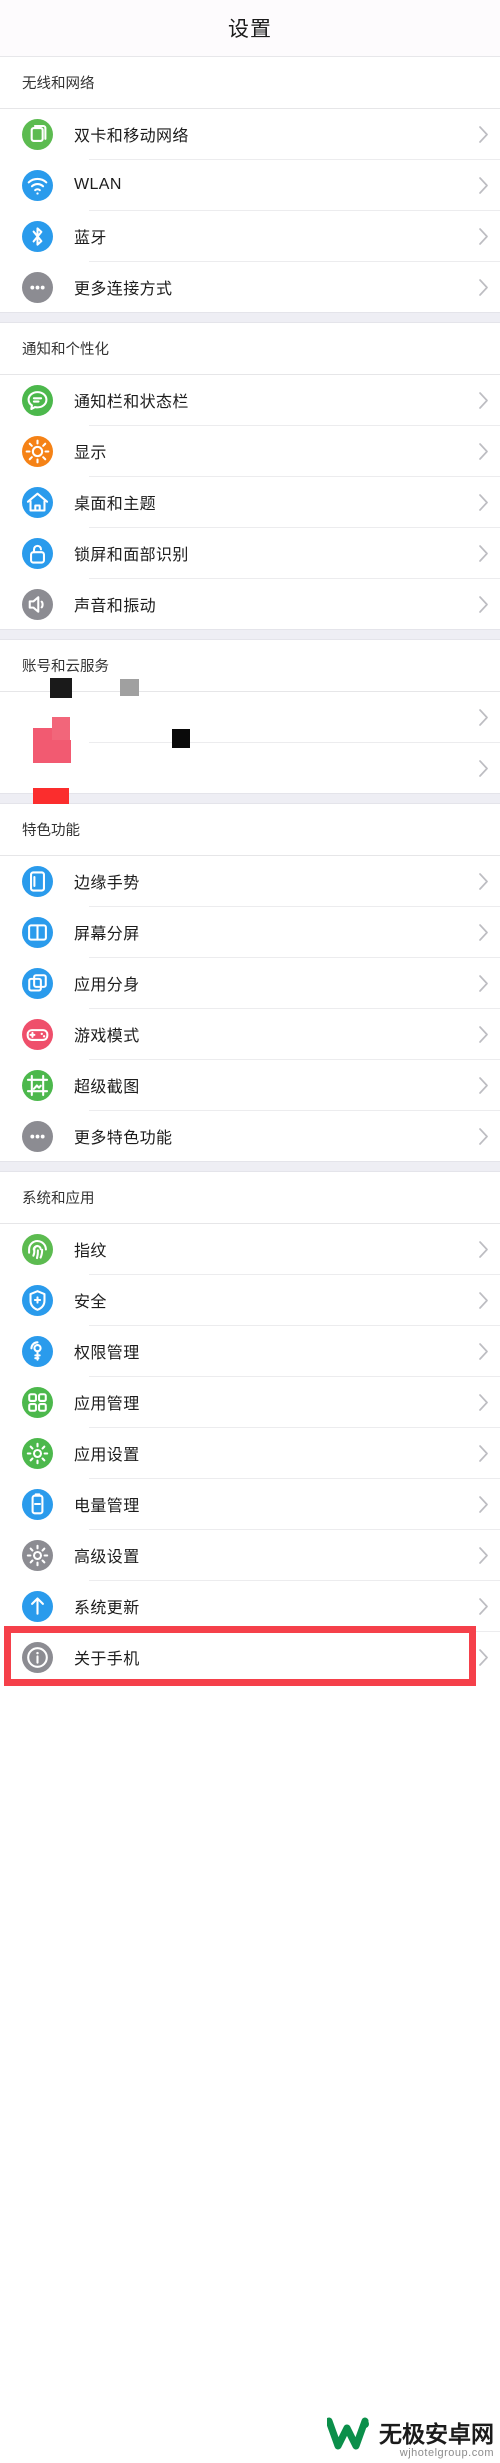 The height and width of the screenshot is (2463, 500). What do you see at coordinates (107, 1506) in the screenshot?
I see `row-label: 电量管理` at bounding box center [107, 1506].